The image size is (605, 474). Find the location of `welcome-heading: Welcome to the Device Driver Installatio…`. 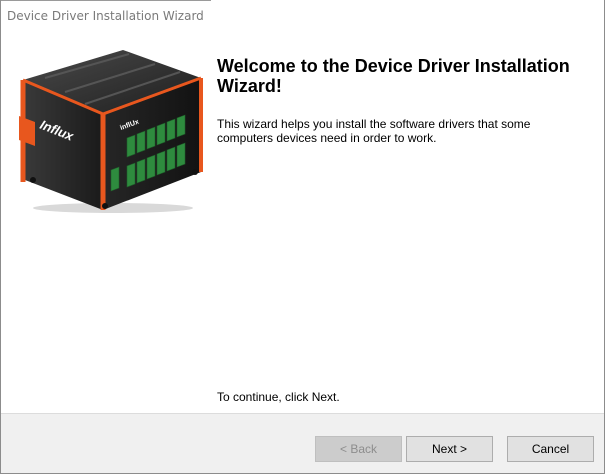

welcome-heading: Welcome to the Device Driver Installatio… is located at coordinates (393, 76).